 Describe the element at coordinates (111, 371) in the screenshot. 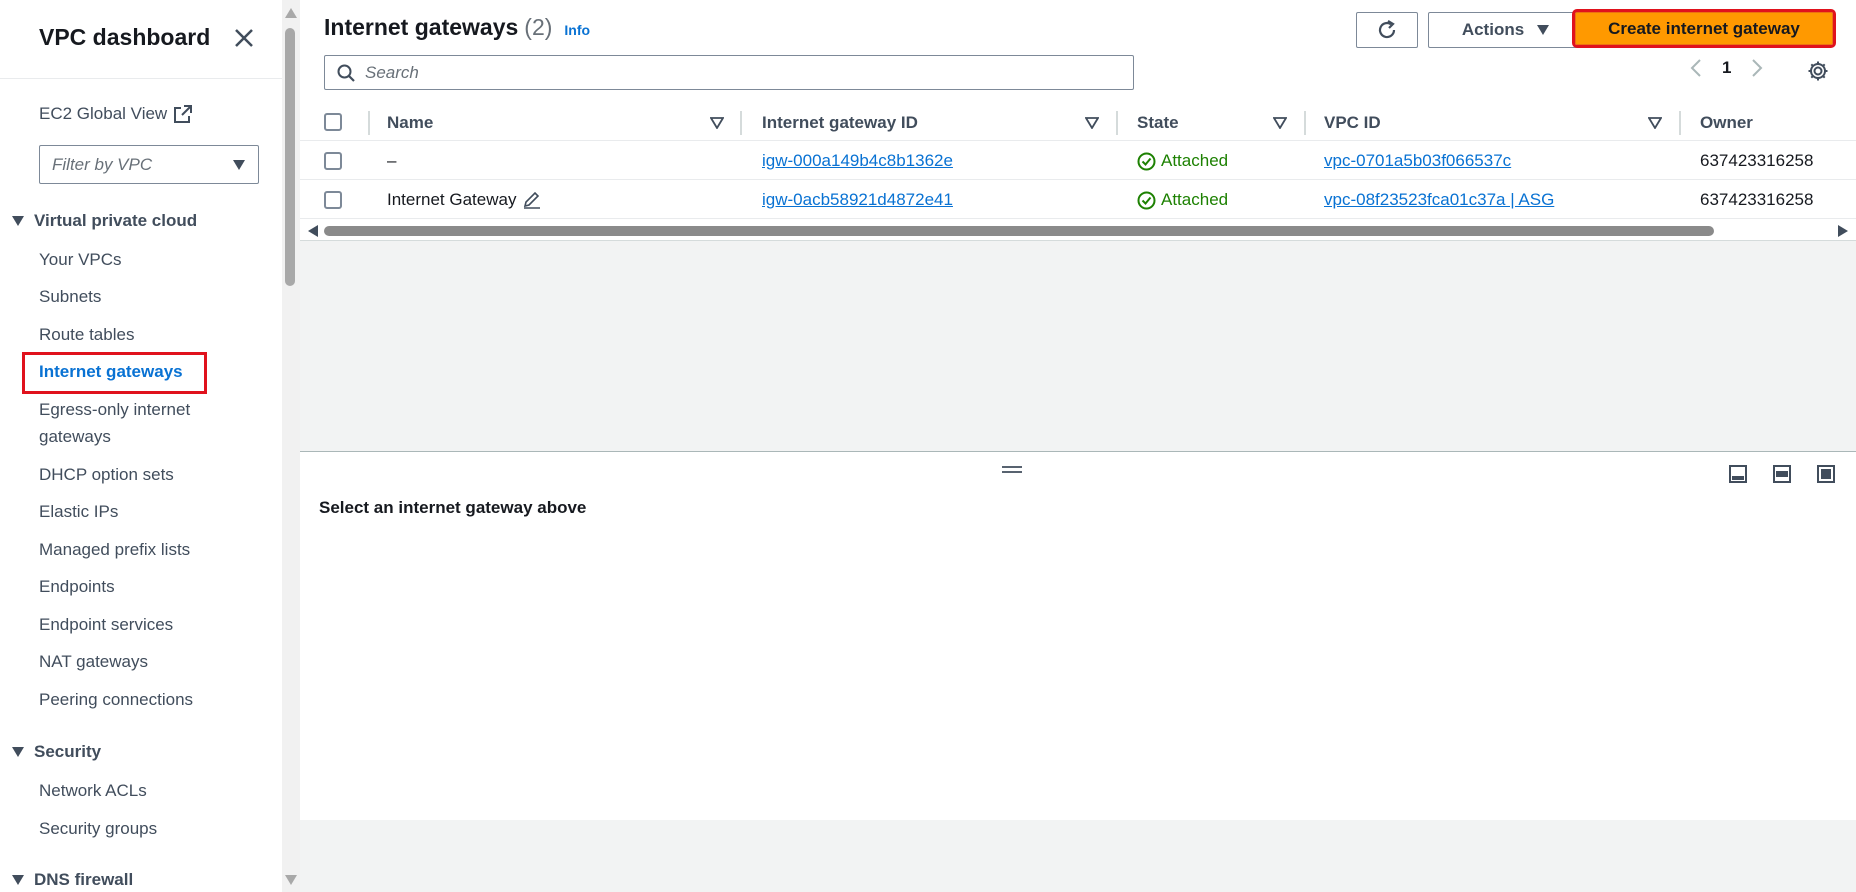

I see `sidebar-item-internet-gateways: Internet gateways` at that location.